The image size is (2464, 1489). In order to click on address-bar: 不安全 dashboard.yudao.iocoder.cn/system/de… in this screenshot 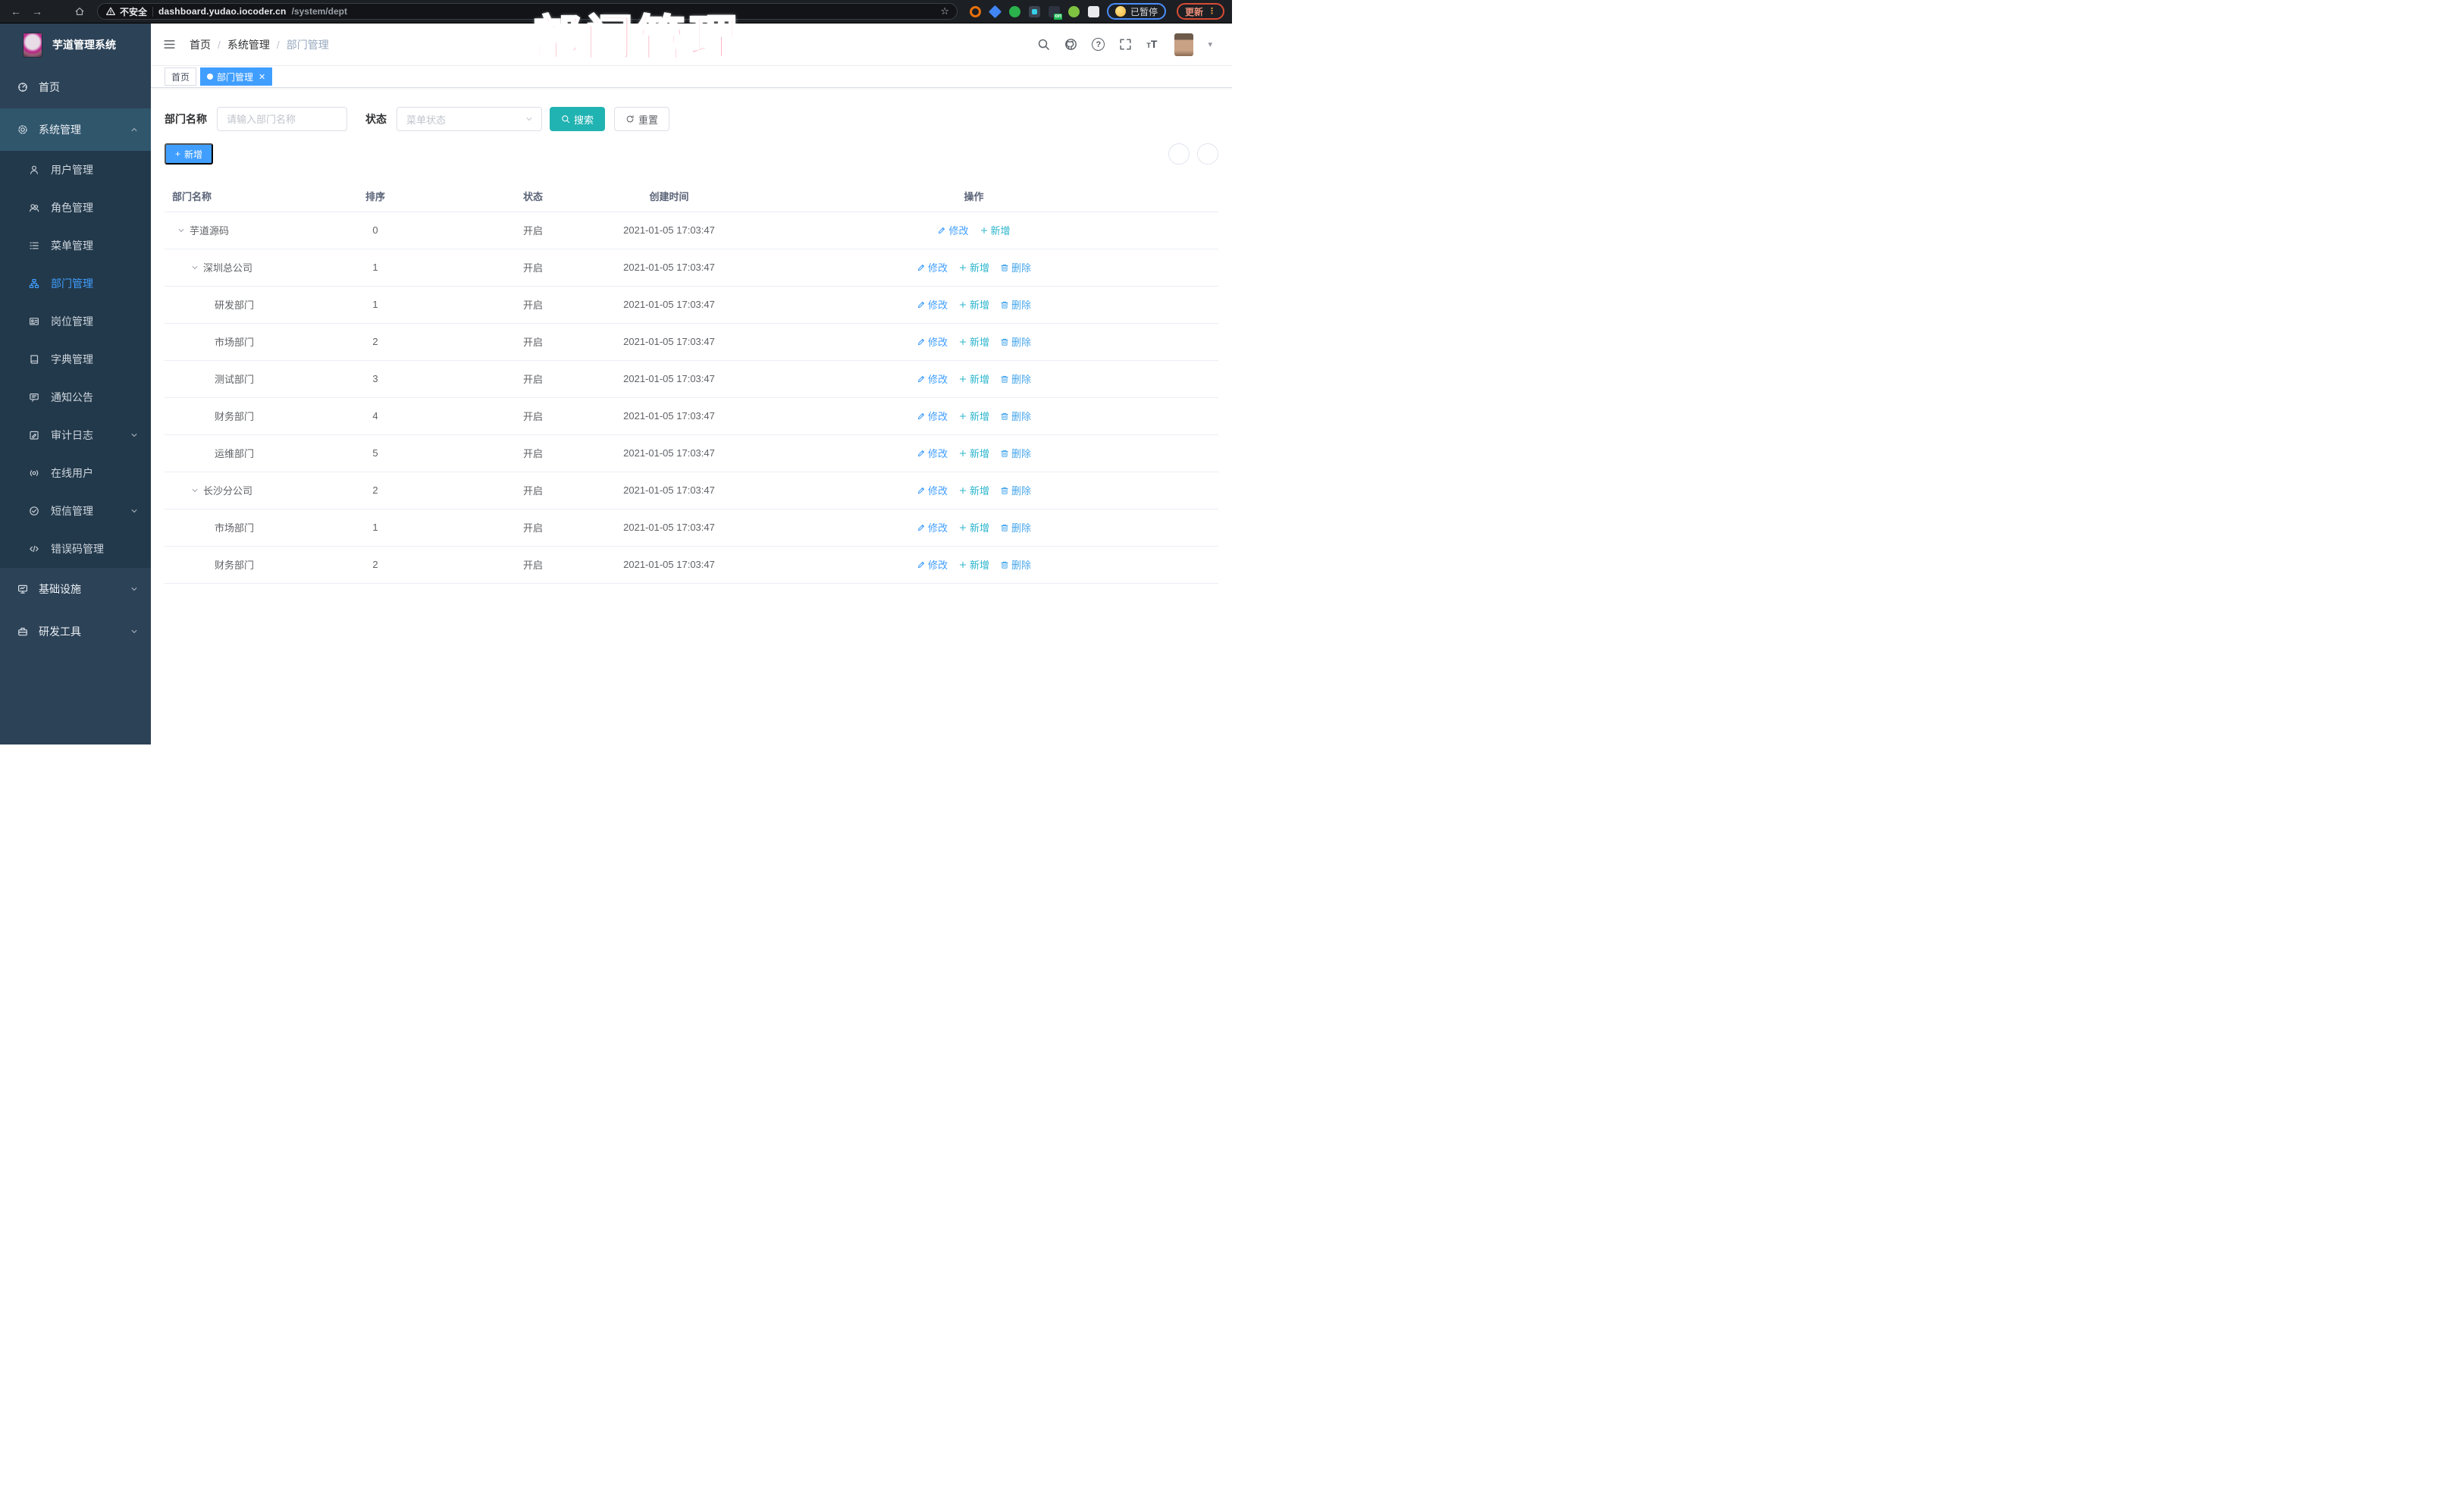, I will do `click(528, 11)`.